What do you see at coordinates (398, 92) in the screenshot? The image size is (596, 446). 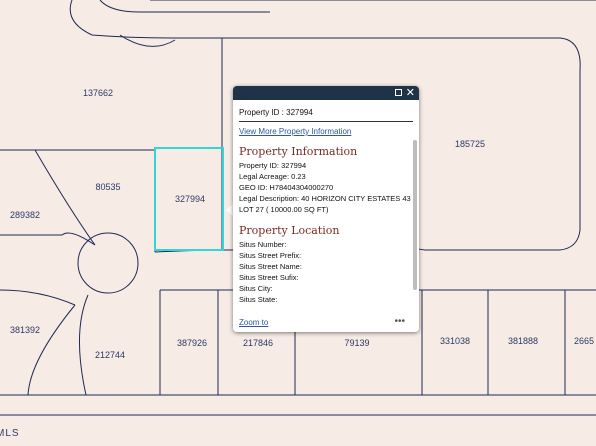 I see `maximize-icon` at bounding box center [398, 92].